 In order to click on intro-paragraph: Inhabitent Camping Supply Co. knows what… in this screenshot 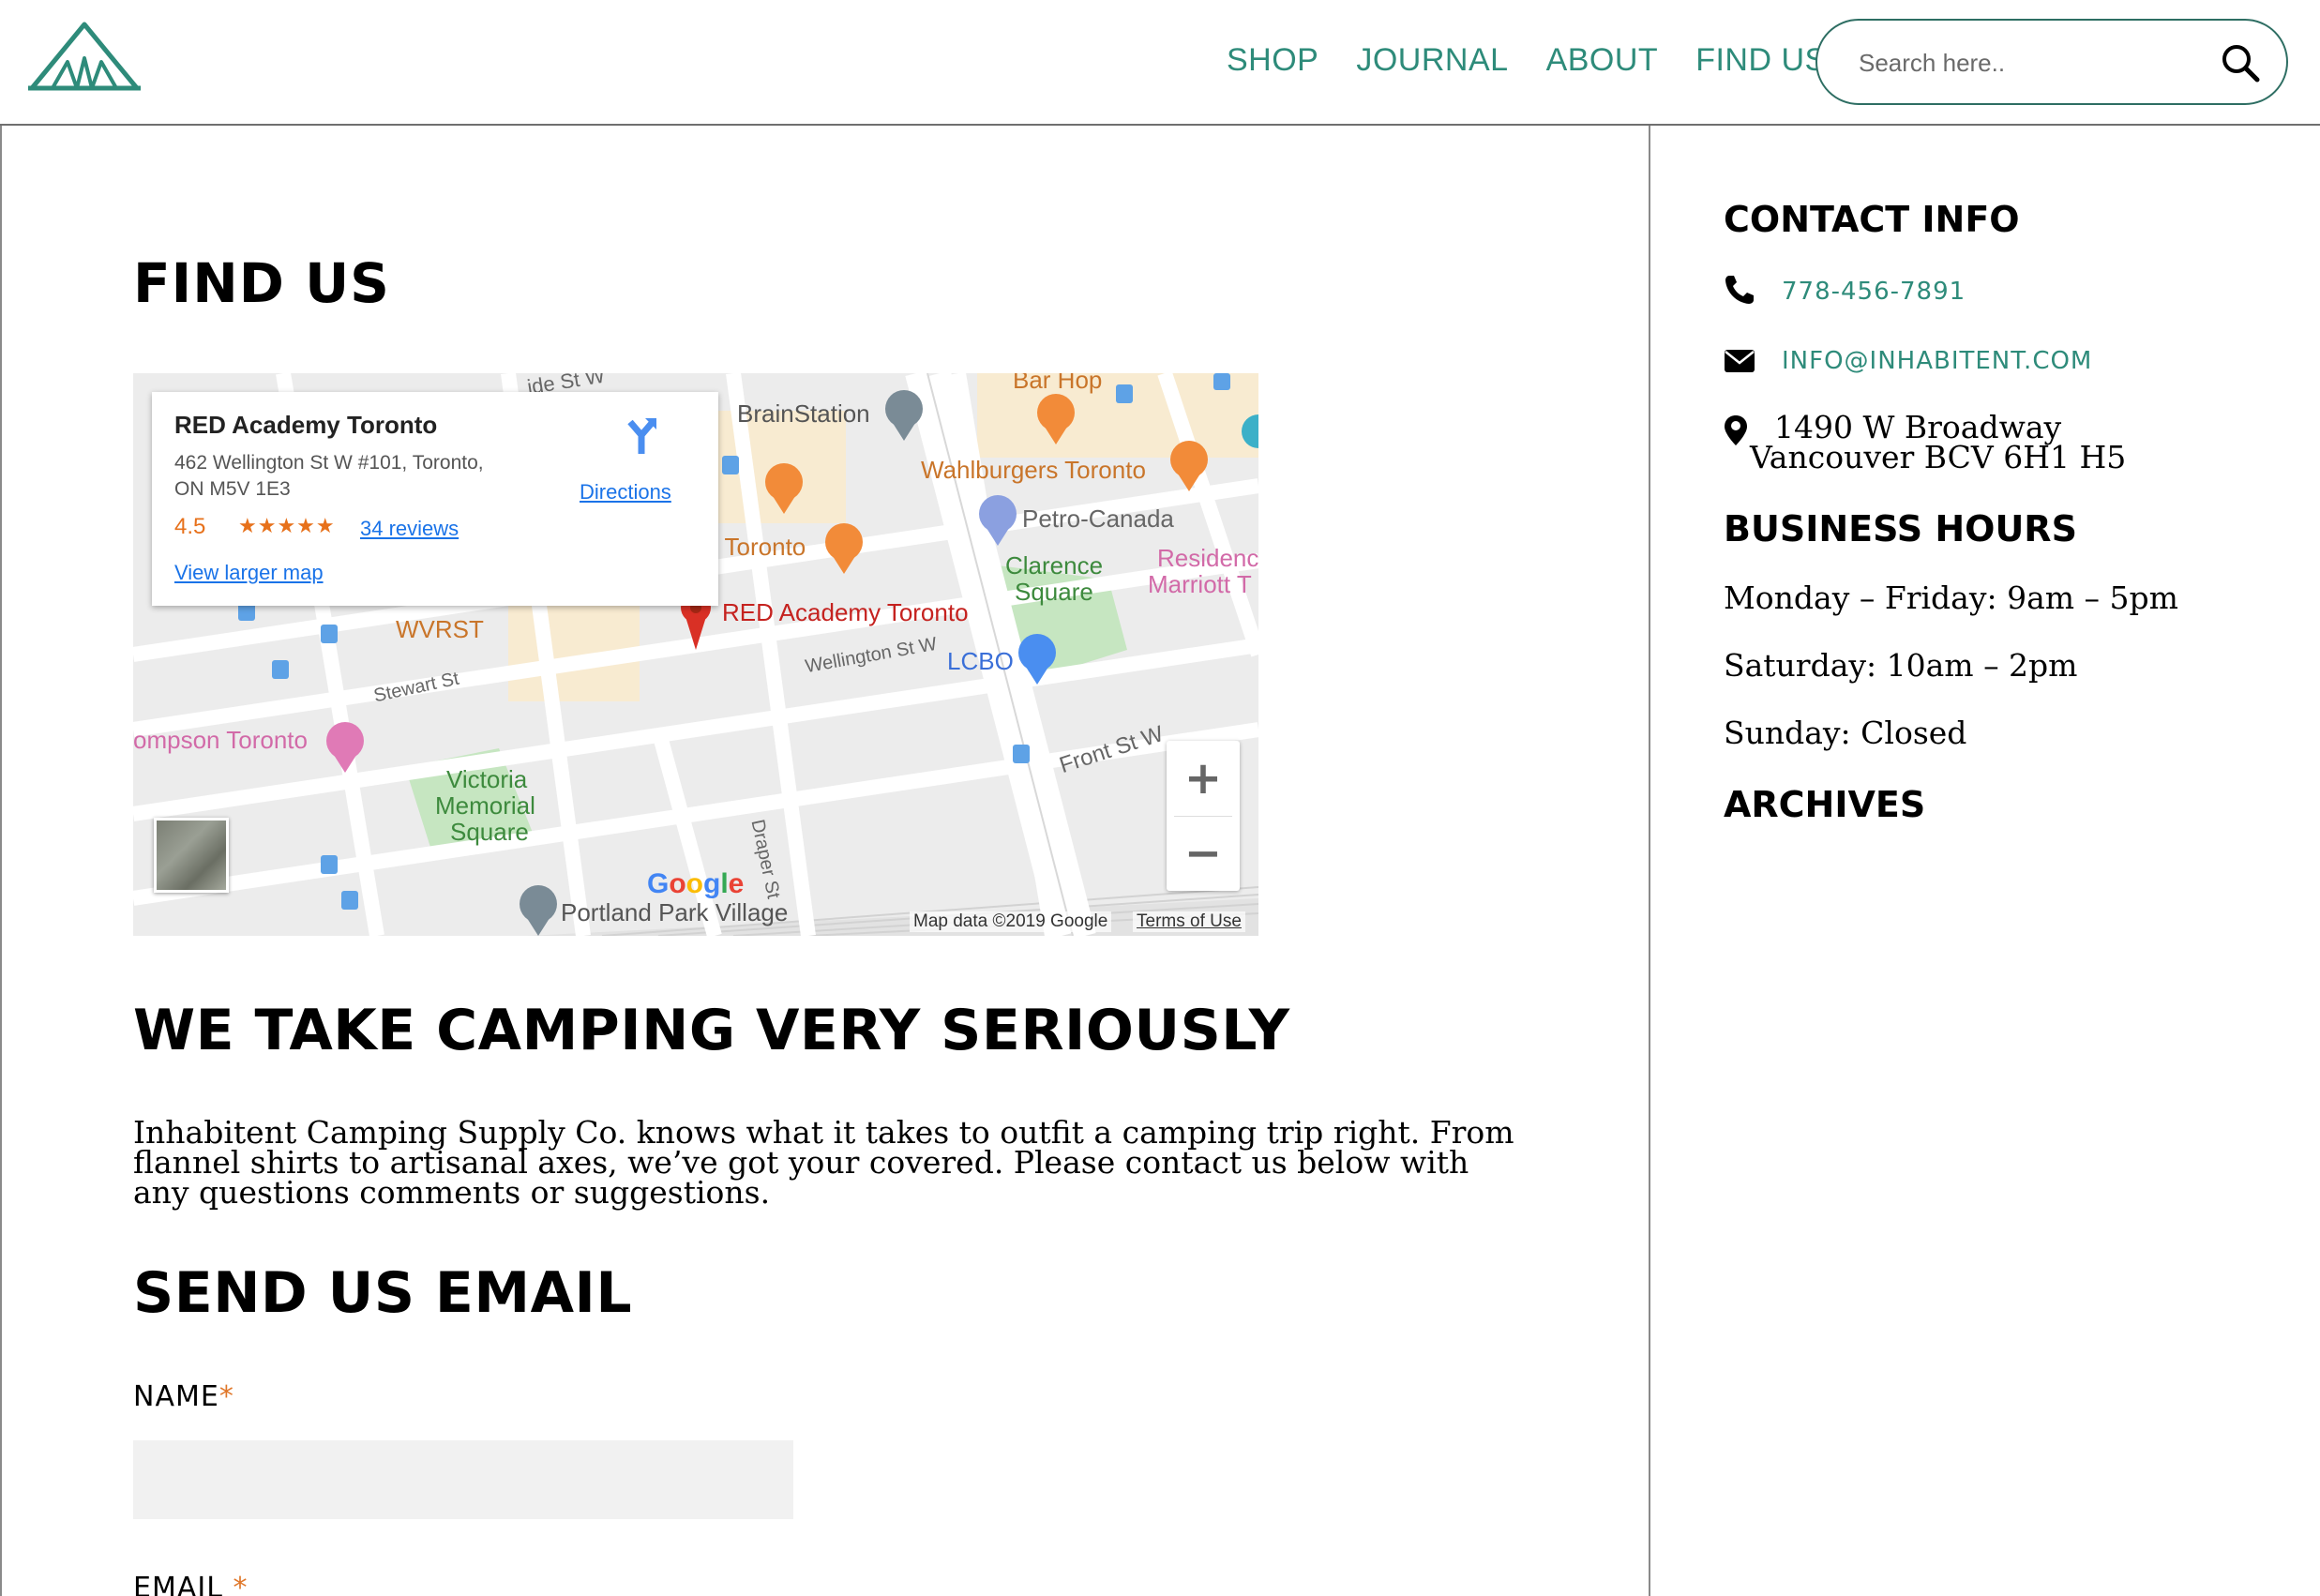, I will do `click(823, 1163)`.